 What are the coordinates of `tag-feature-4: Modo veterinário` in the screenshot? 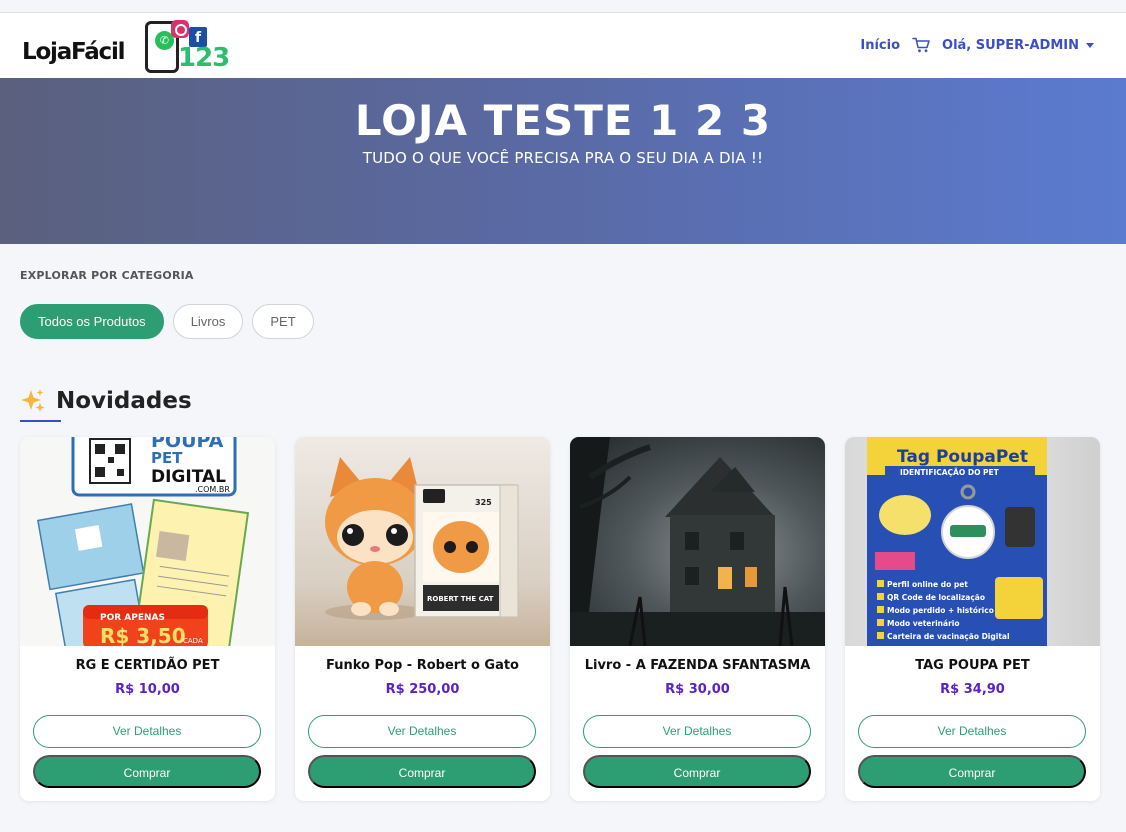 It's located at (923, 623).